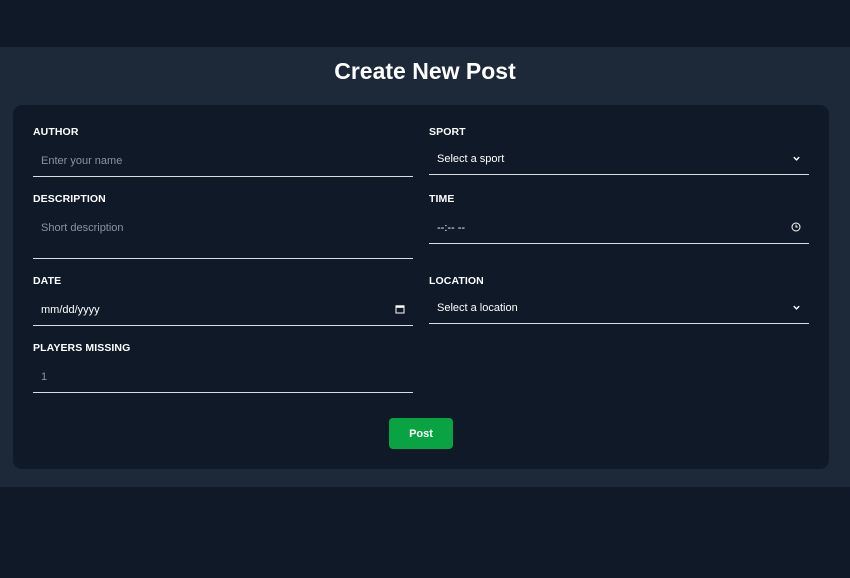  What do you see at coordinates (425, 71) in the screenshot?
I see `page-title: Create New Post` at bounding box center [425, 71].